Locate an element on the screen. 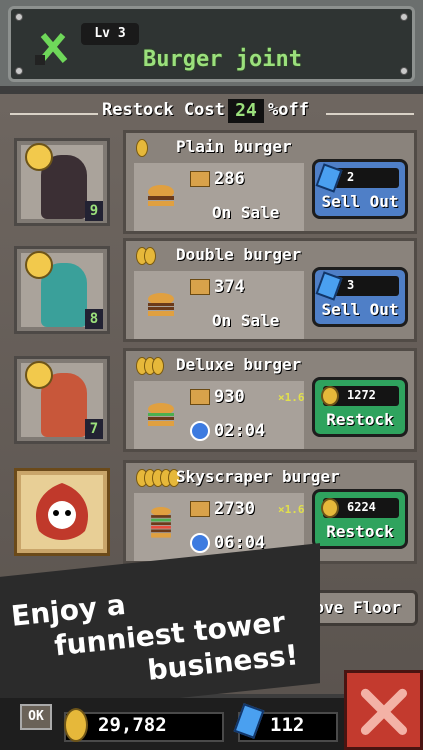 The image size is (423, 750). close-button is located at coordinates (383, 710).